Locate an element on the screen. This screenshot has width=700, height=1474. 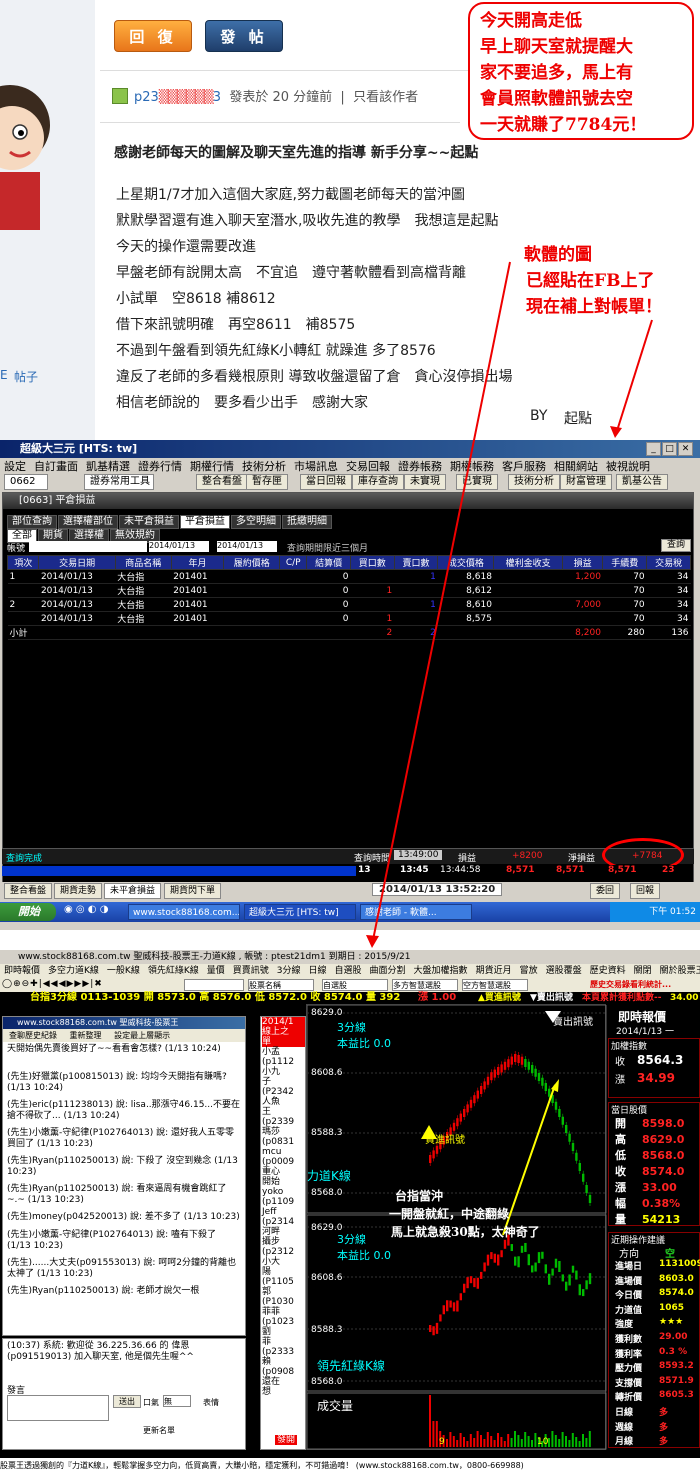
tab-closed-pnl: 平倉損益 is located at coordinates (205, 522).